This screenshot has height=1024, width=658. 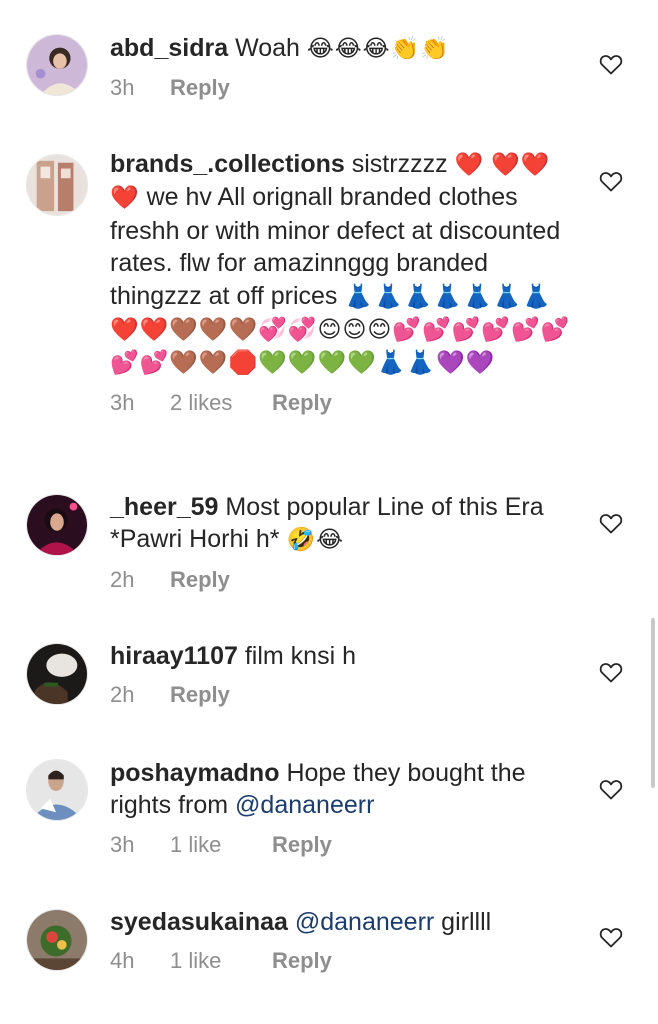 I want to click on comment-text: syedasukainaa @dananeerr girllll, so click(x=341, y=922).